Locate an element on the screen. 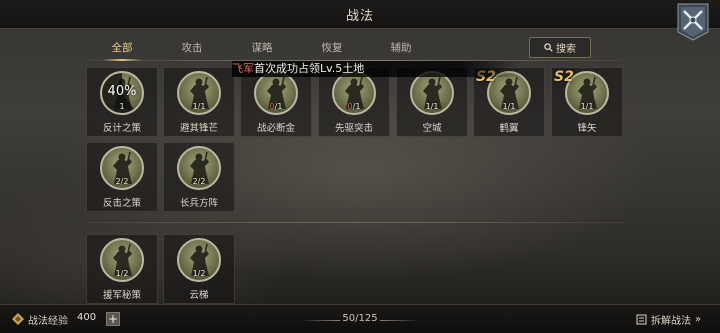 The width and height of the screenshot is (720, 333). tab-attack: 攻击 is located at coordinates (192, 48).